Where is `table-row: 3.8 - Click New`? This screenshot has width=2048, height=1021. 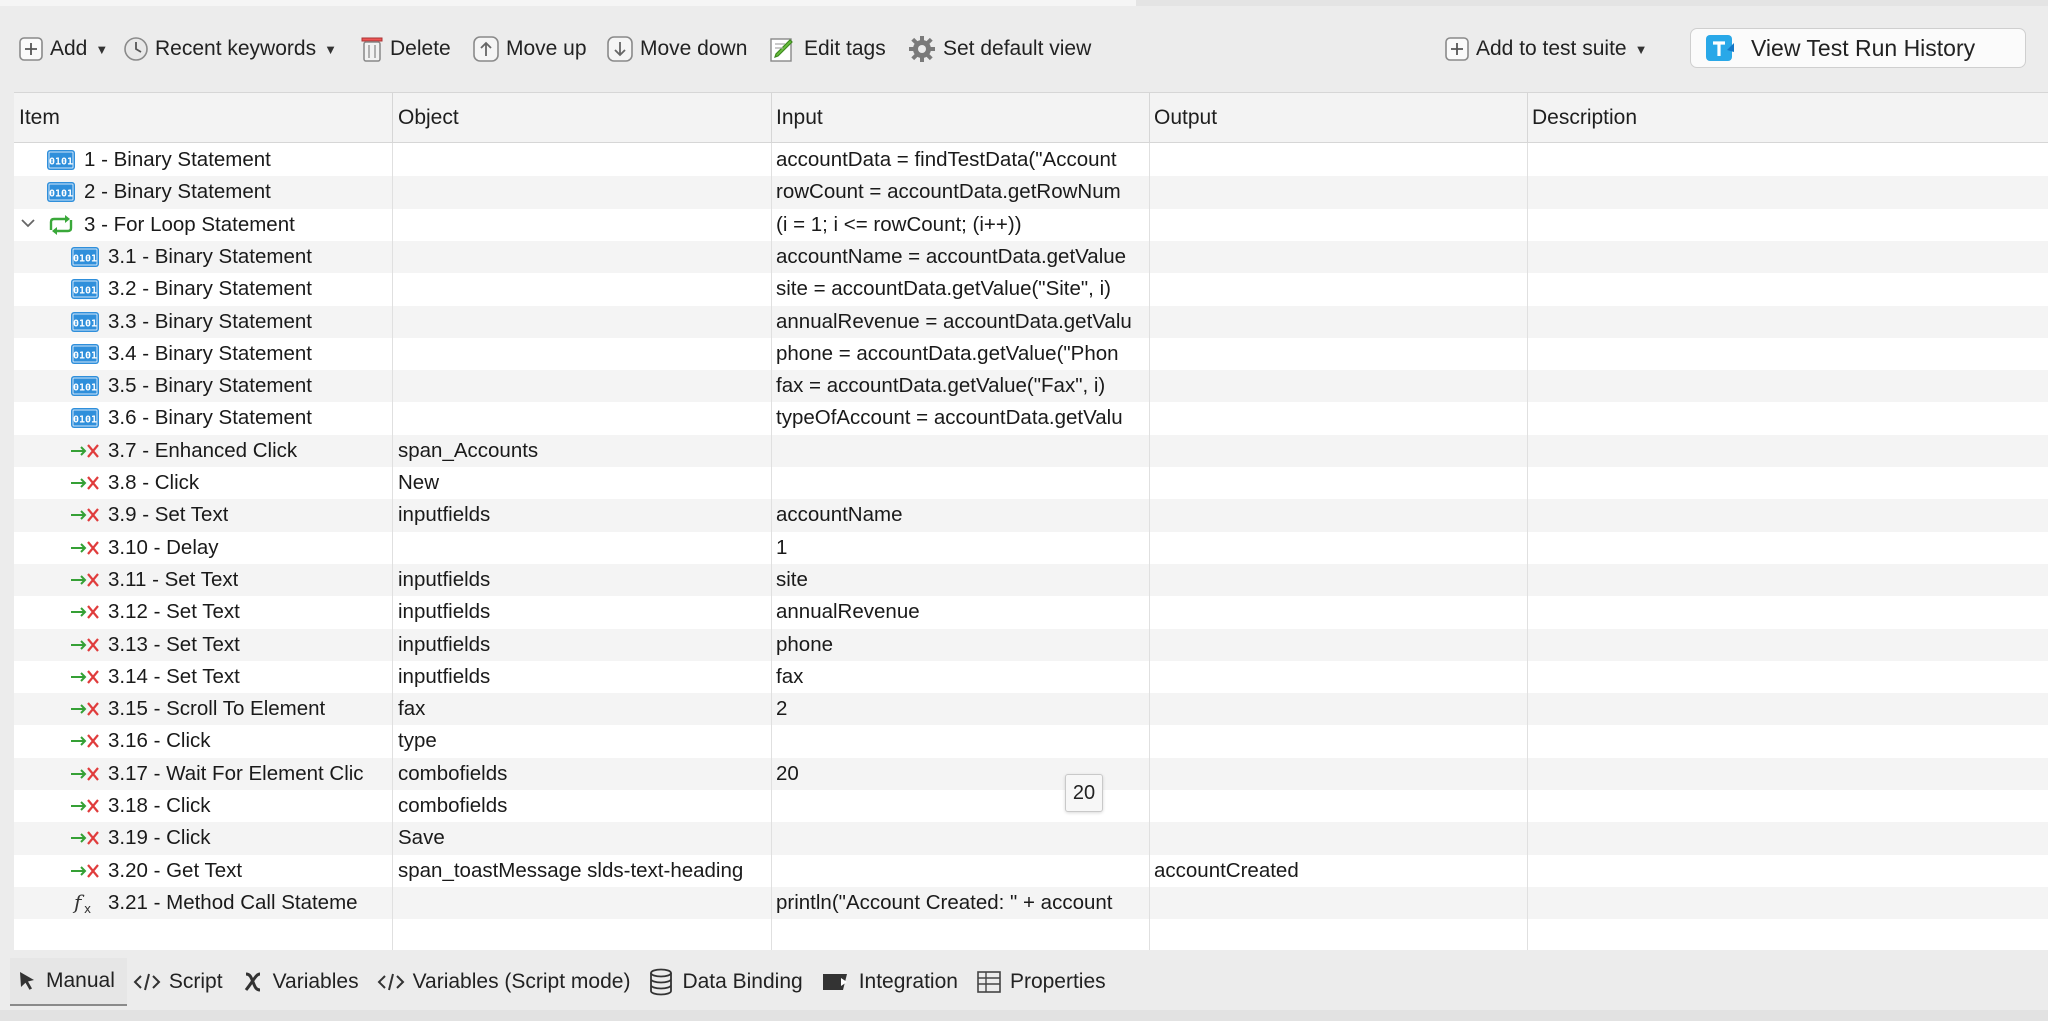 table-row: 3.8 - Click New is located at coordinates (1031, 483).